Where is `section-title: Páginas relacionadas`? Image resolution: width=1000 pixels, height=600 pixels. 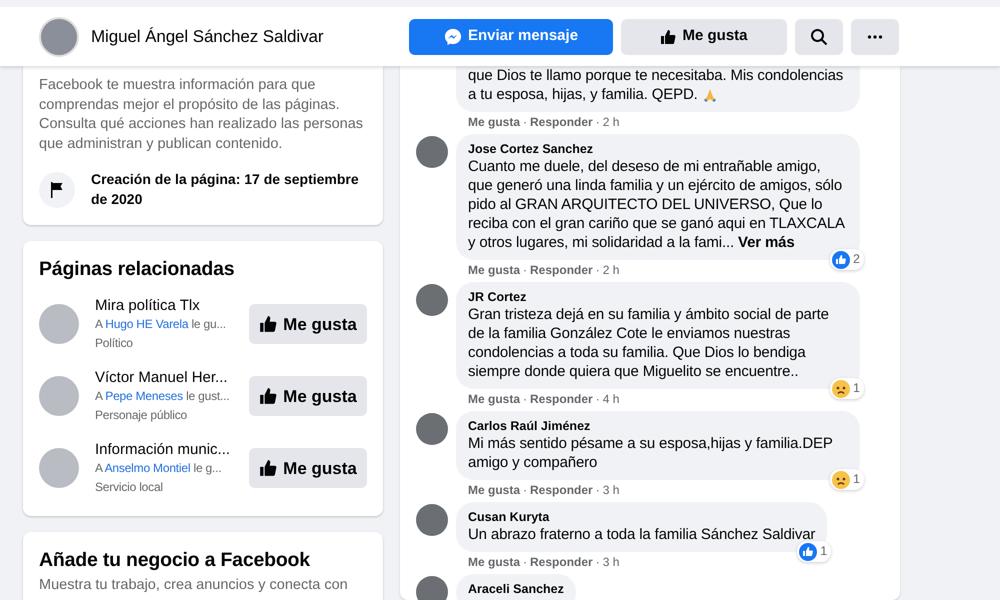
section-title: Páginas relacionadas is located at coordinates (137, 269).